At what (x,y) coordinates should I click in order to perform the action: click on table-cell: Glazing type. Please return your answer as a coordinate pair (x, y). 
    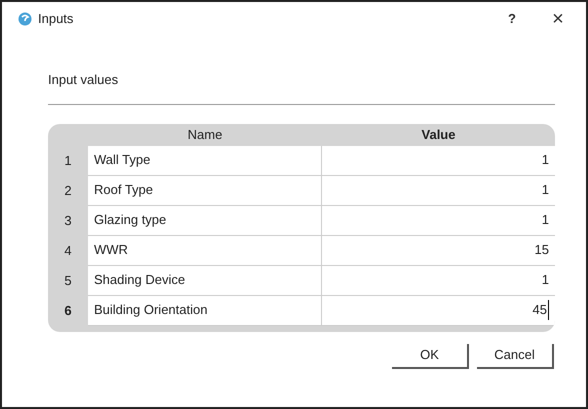
    Looking at the image, I should click on (205, 221).